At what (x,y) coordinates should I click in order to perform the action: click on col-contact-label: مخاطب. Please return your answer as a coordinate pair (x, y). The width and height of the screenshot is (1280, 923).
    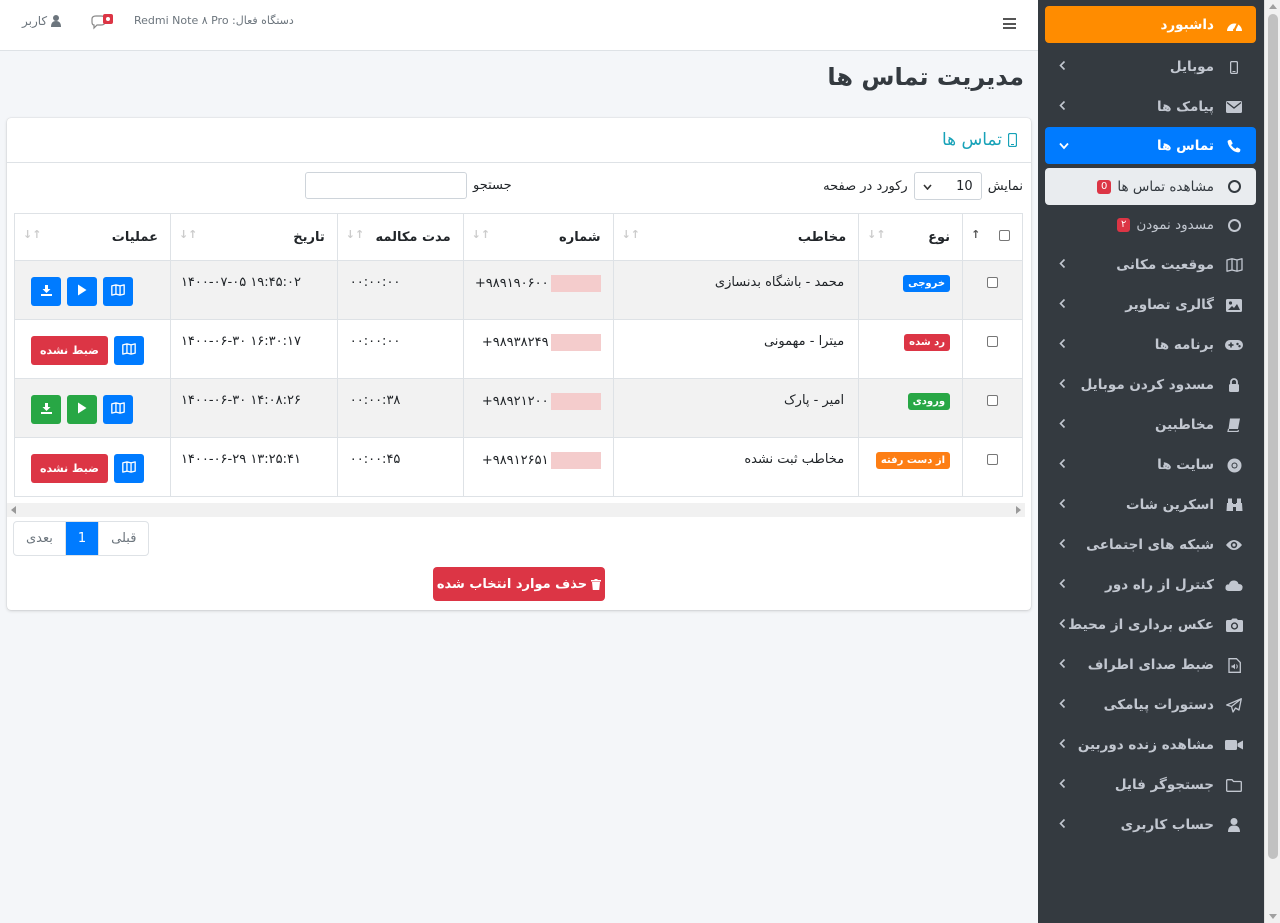
    Looking at the image, I should click on (822, 237).